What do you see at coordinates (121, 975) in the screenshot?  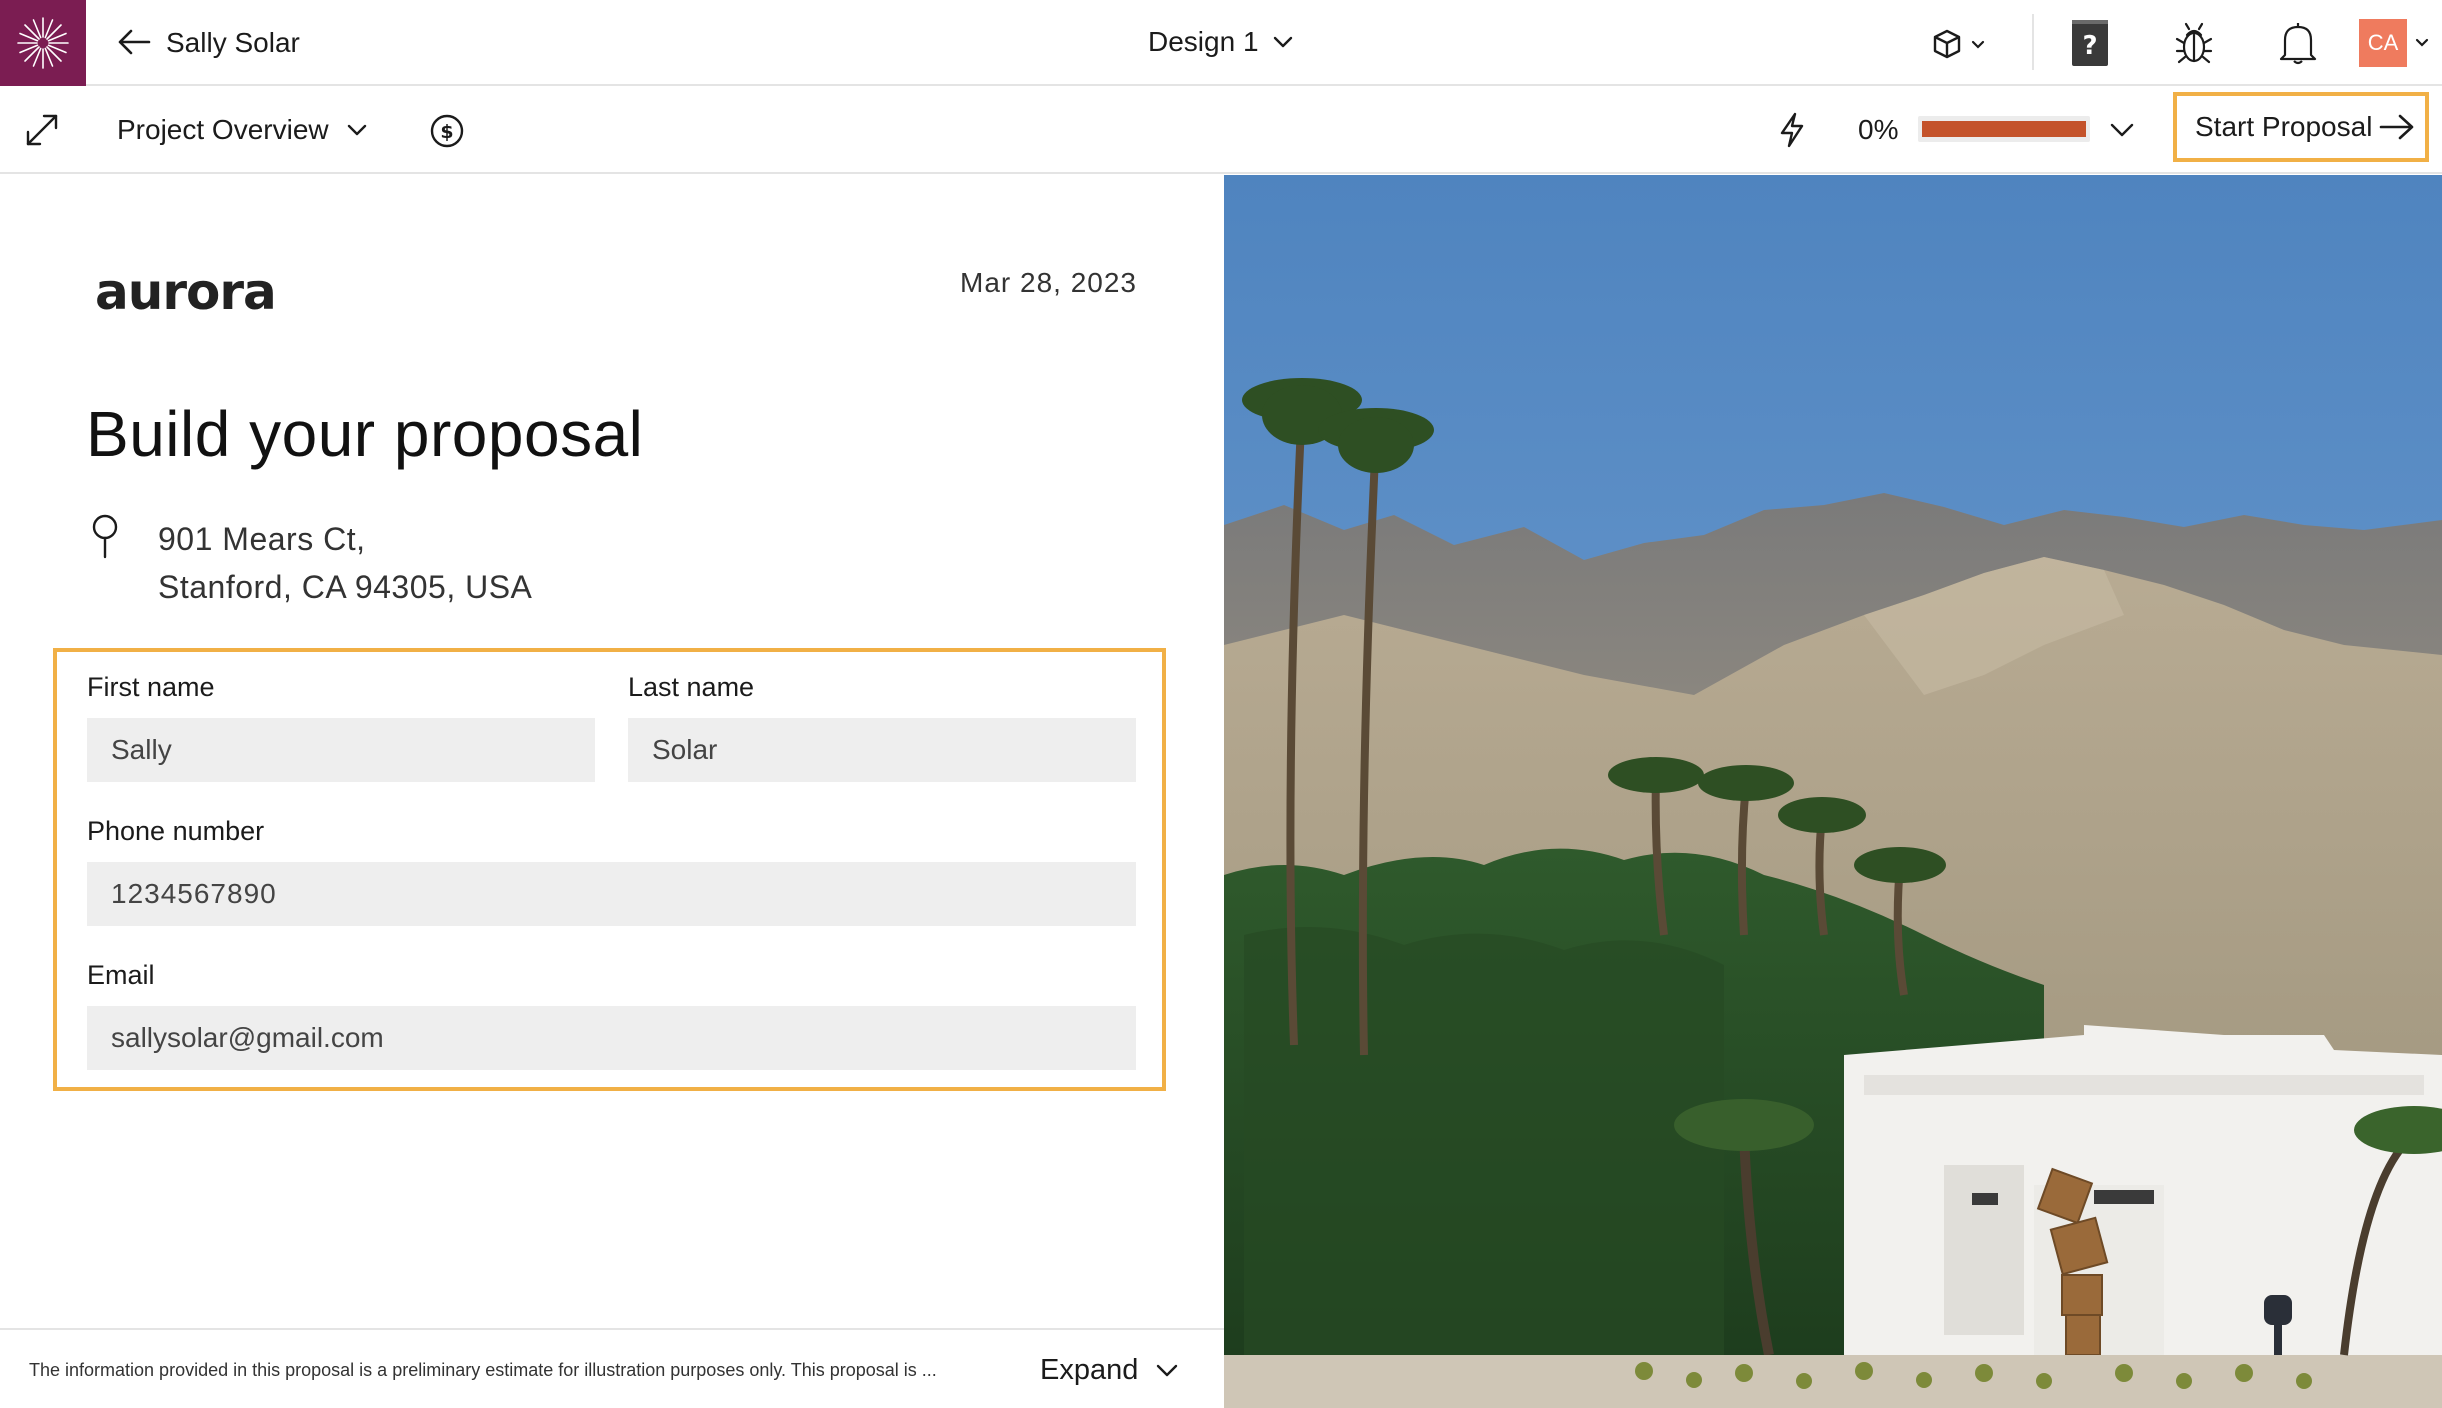 I see `email-label: Email` at bounding box center [121, 975].